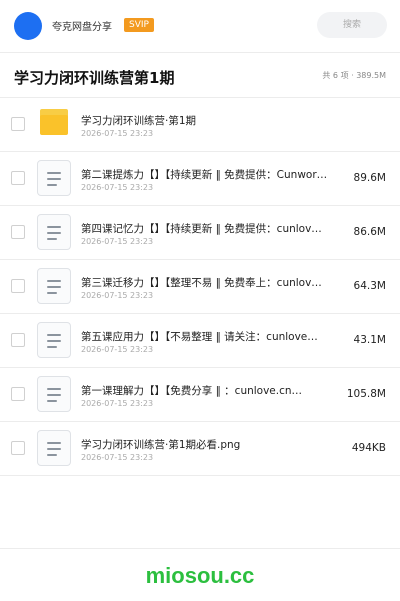 The width and height of the screenshot is (400, 601). What do you see at coordinates (369, 340) in the screenshot?
I see `file-size: 43.1M` at bounding box center [369, 340].